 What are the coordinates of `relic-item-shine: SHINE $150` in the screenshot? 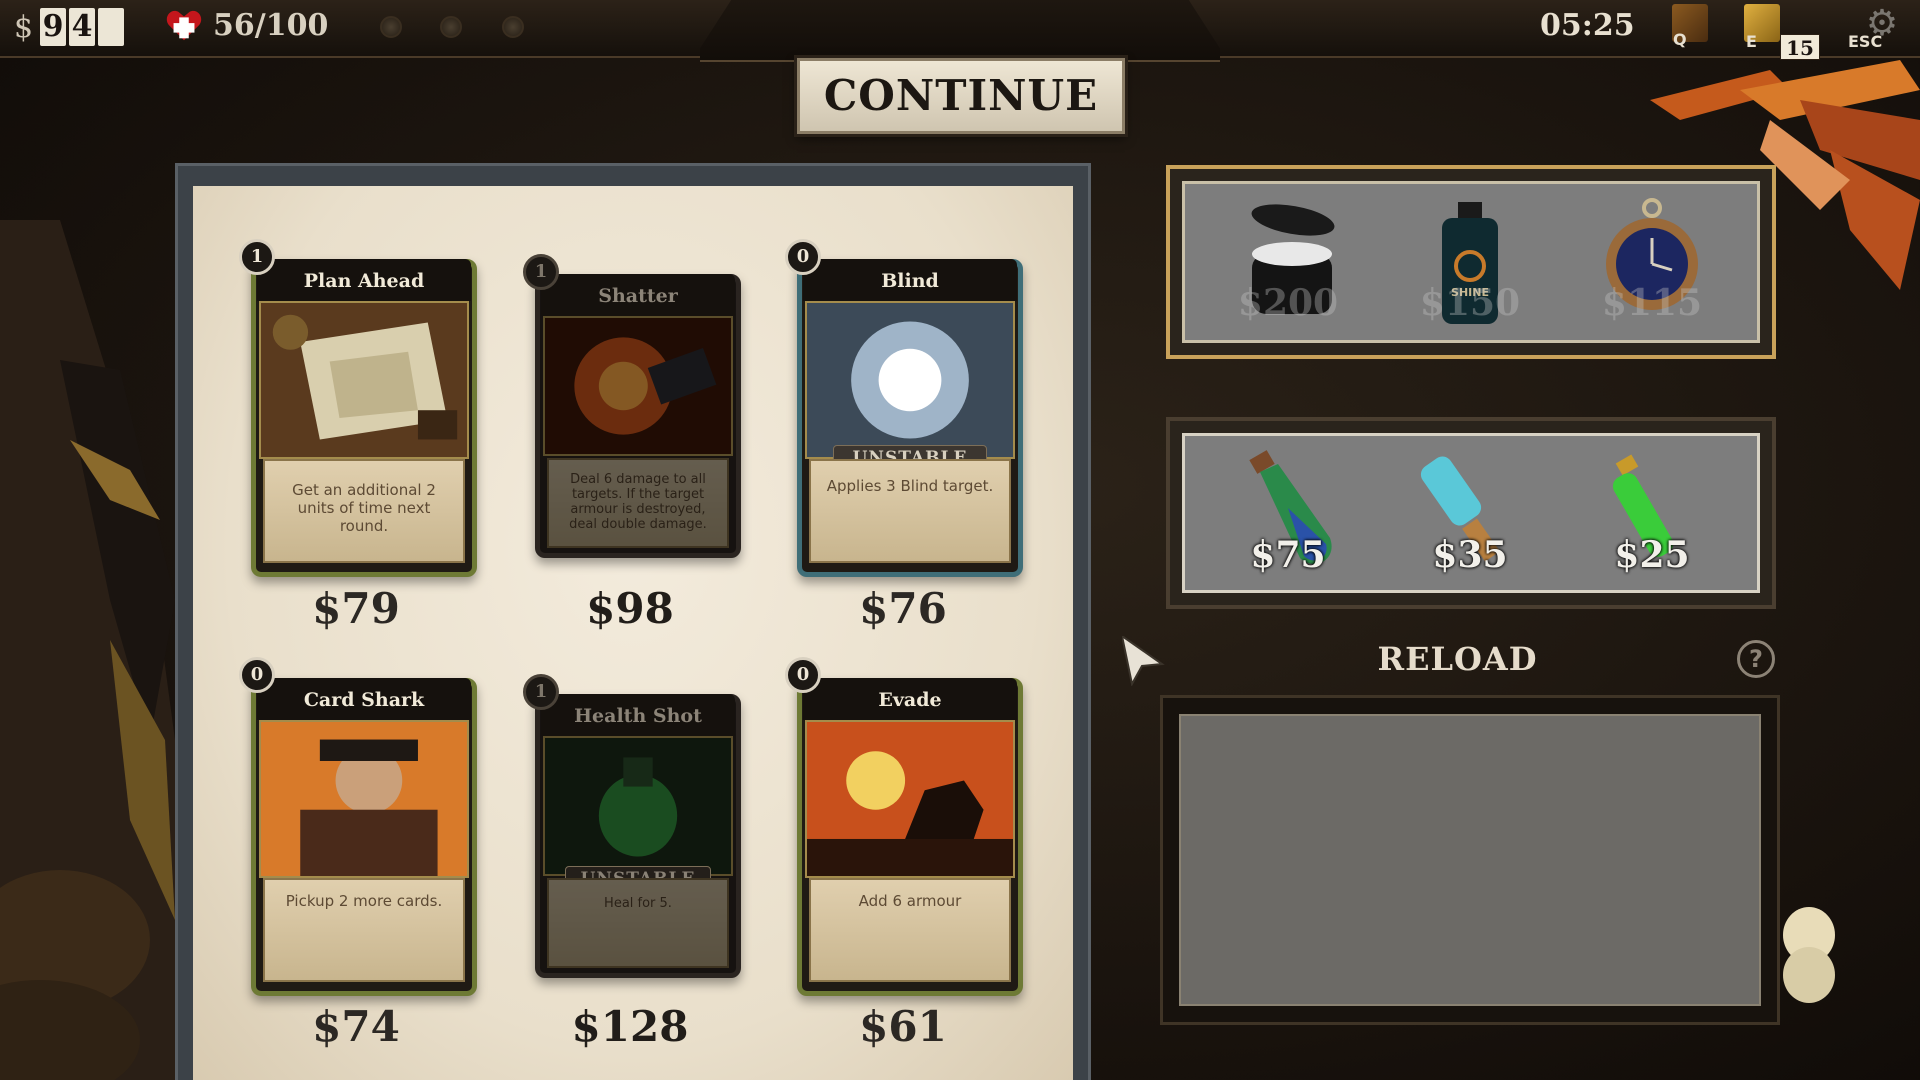 It's located at (1470, 273).